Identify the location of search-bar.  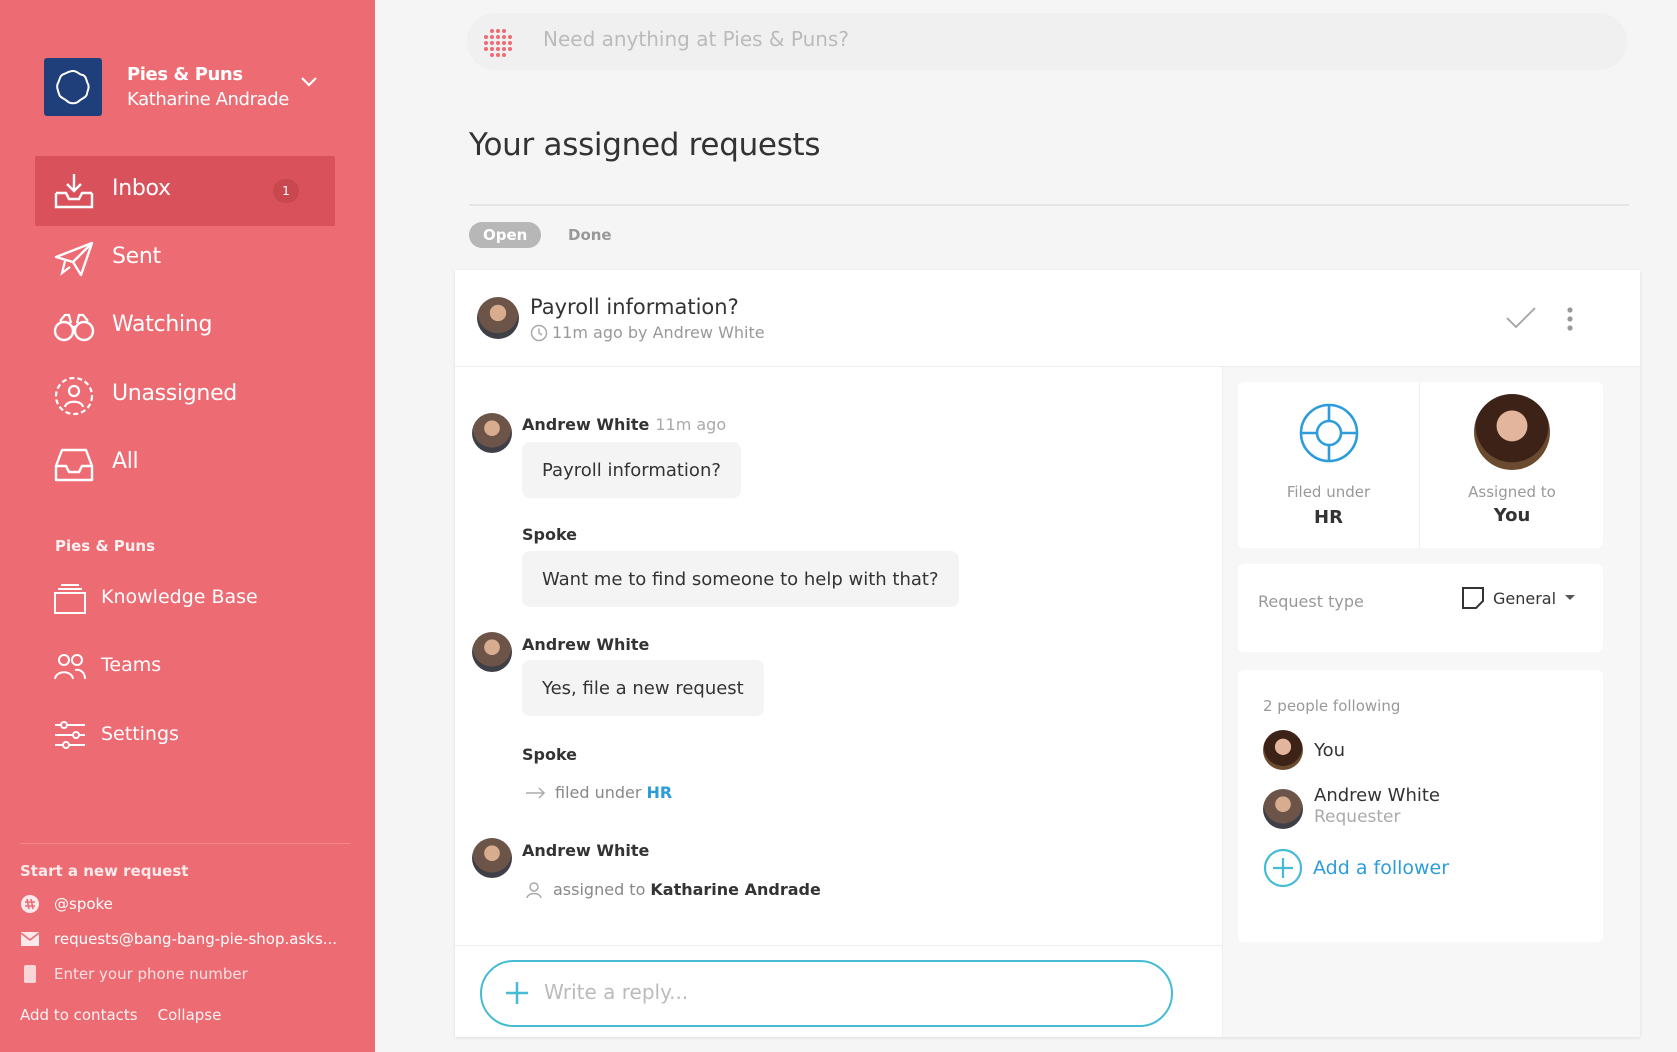
(1047, 41).